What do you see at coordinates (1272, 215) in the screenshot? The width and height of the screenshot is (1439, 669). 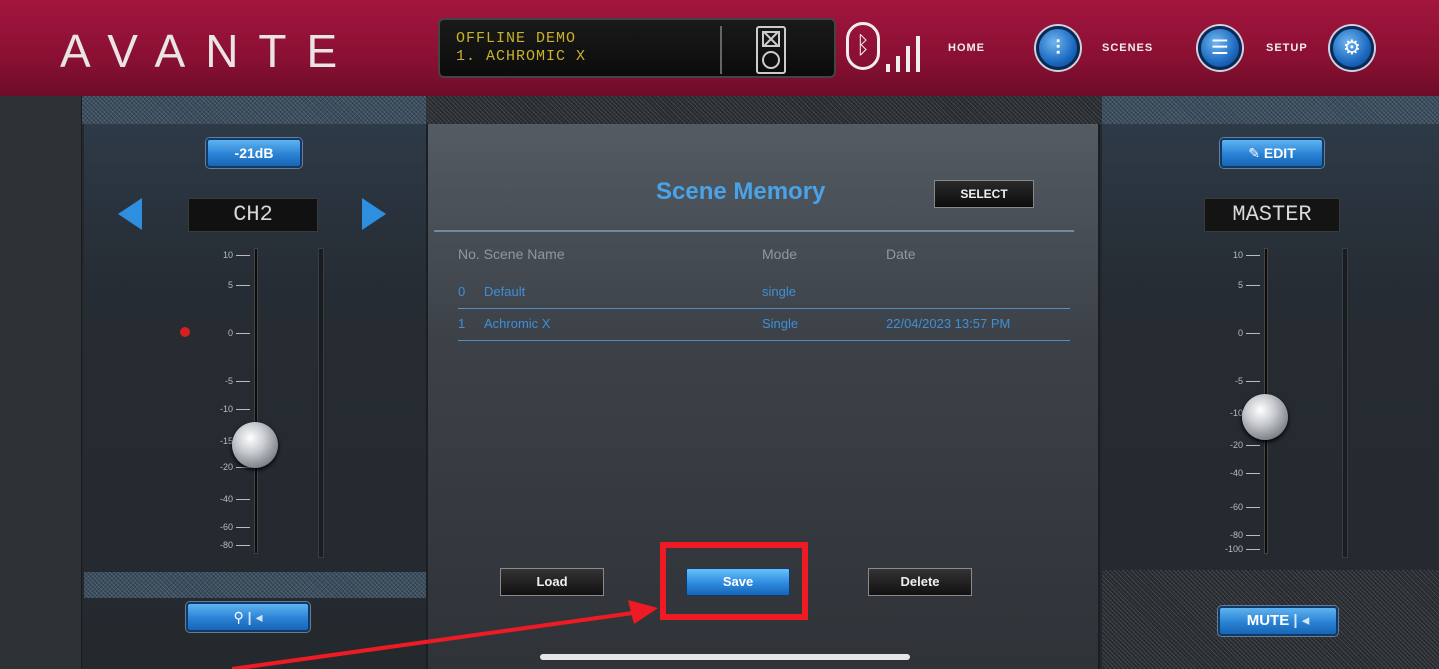 I see `master-name: MASTER` at bounding box center [1272, 215].